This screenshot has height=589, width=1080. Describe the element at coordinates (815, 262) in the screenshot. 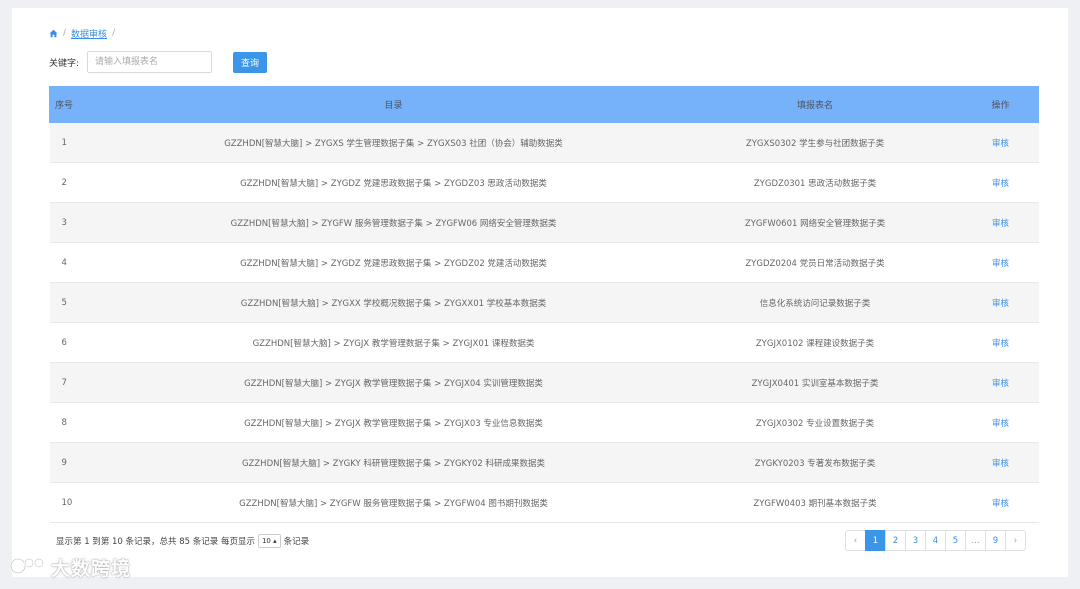

I see `row-form-name: ZYGDZ0204 党员日常活动数据子类` at that location.